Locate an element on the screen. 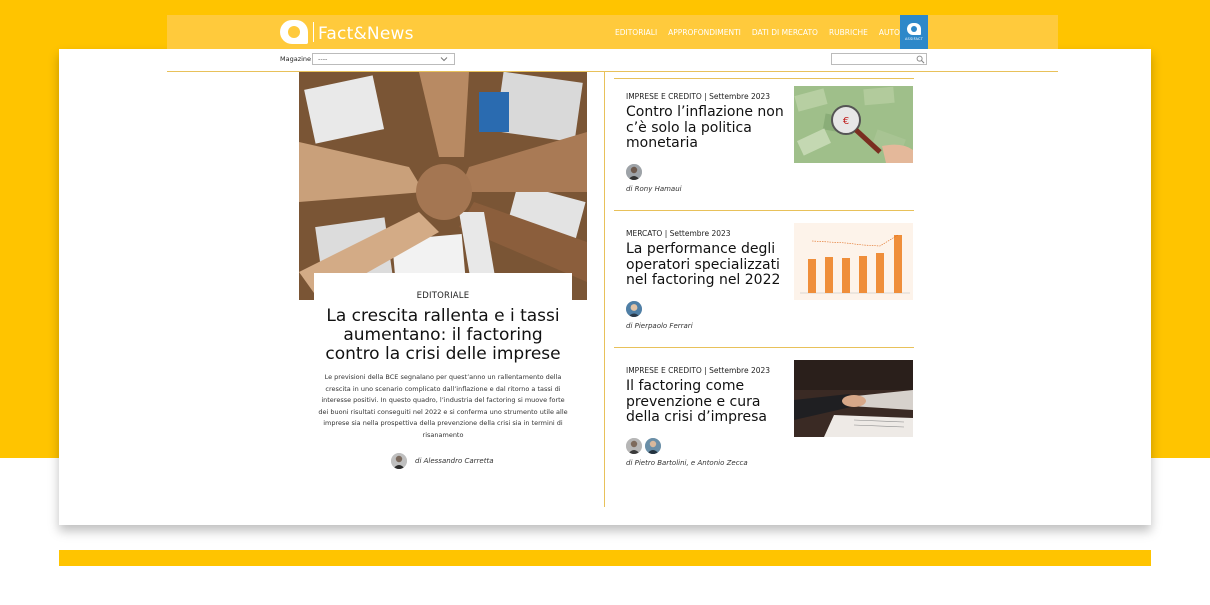  nav-item-editoriali: EDITORIALI is located at coordinates (636, 32).